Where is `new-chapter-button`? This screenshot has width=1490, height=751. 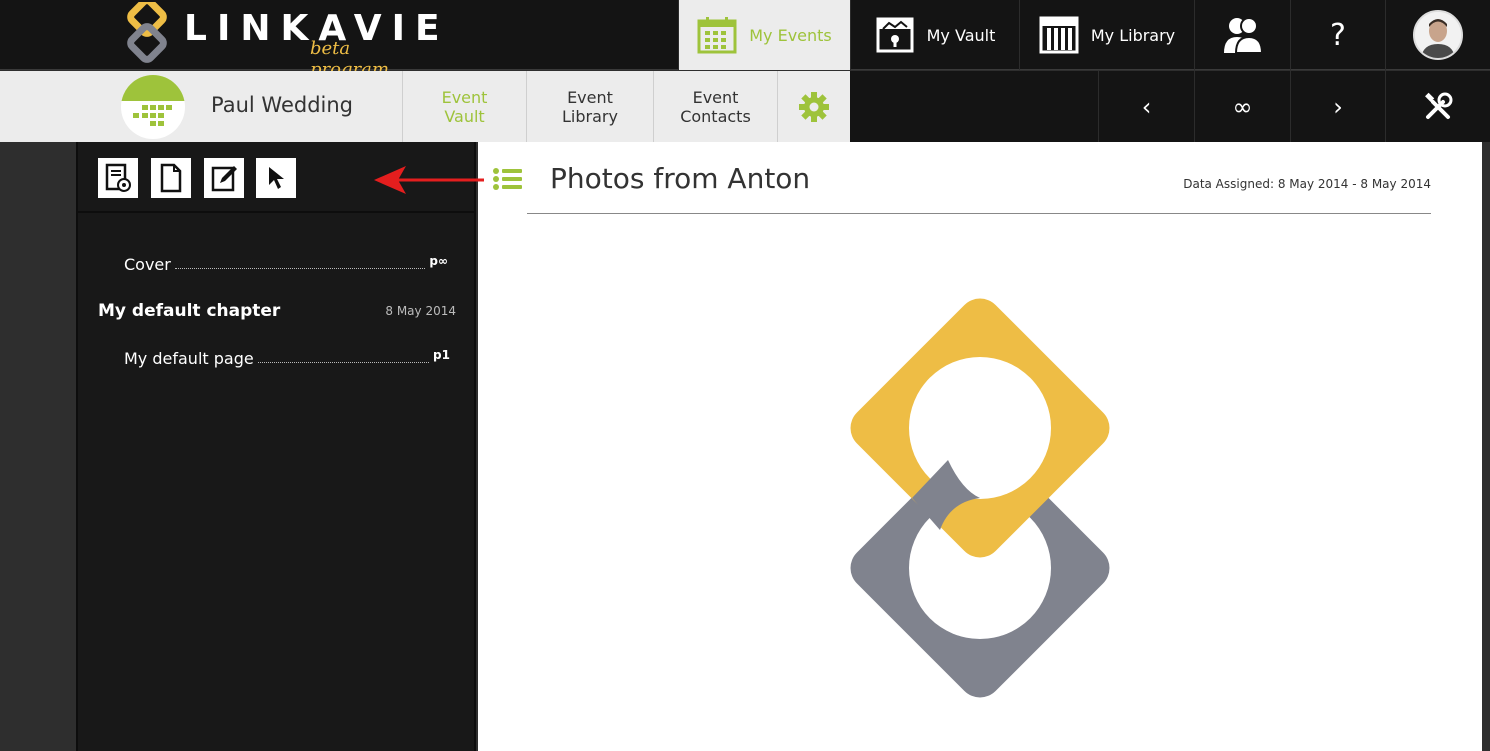 new-chapter-button is located at coordinates (118, 178).